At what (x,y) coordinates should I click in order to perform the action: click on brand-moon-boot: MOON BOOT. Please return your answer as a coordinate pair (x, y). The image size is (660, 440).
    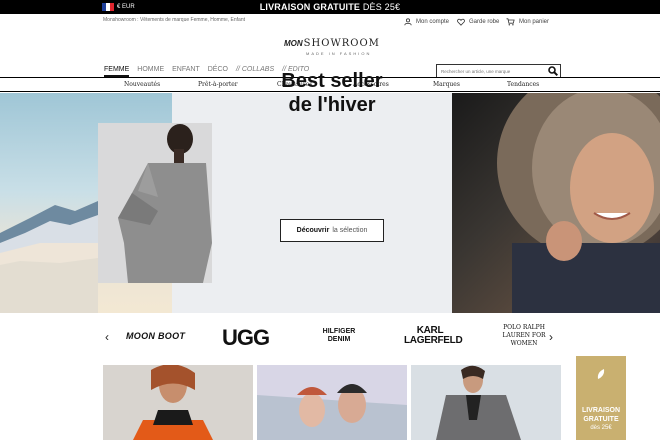
    Looking at the image, I should click on (155, 336).